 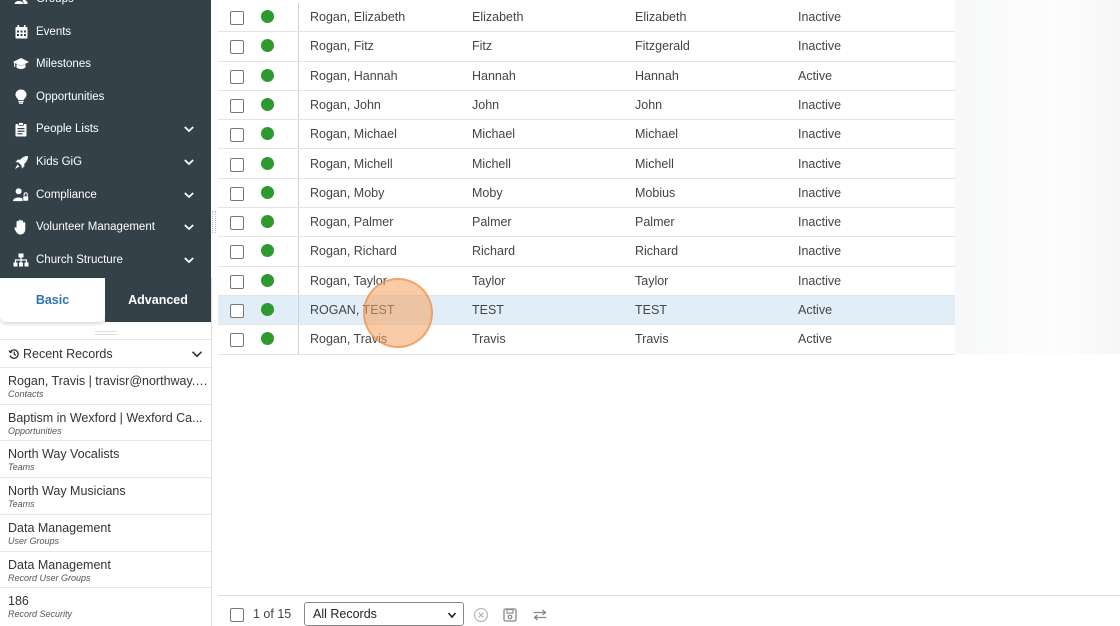 I want to click on cell-nickname: John, so click(x=649, y=104).